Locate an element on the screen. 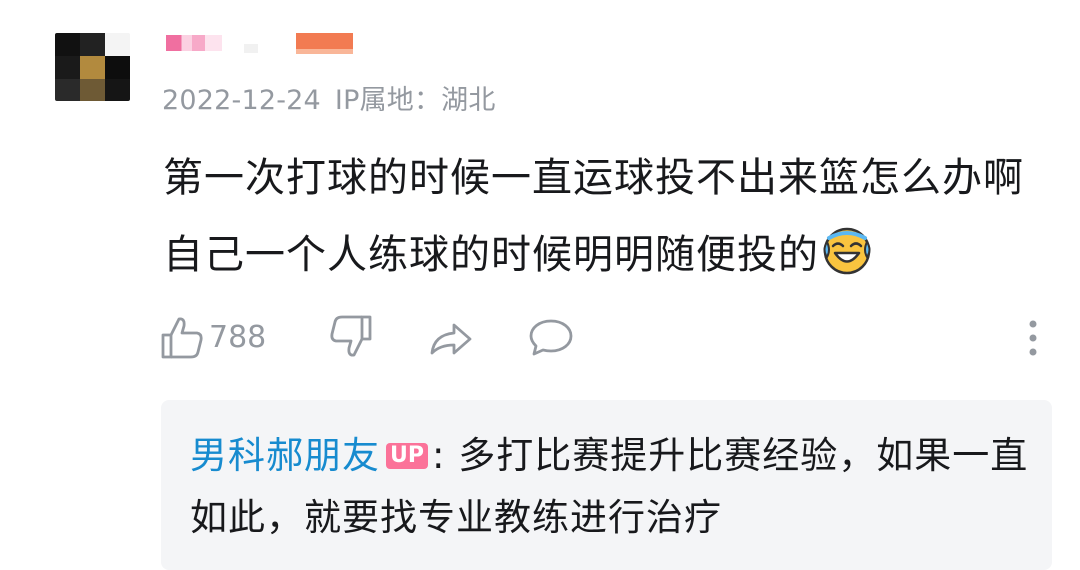  user-level-badge-blurred is located at coordinates (324, 43).